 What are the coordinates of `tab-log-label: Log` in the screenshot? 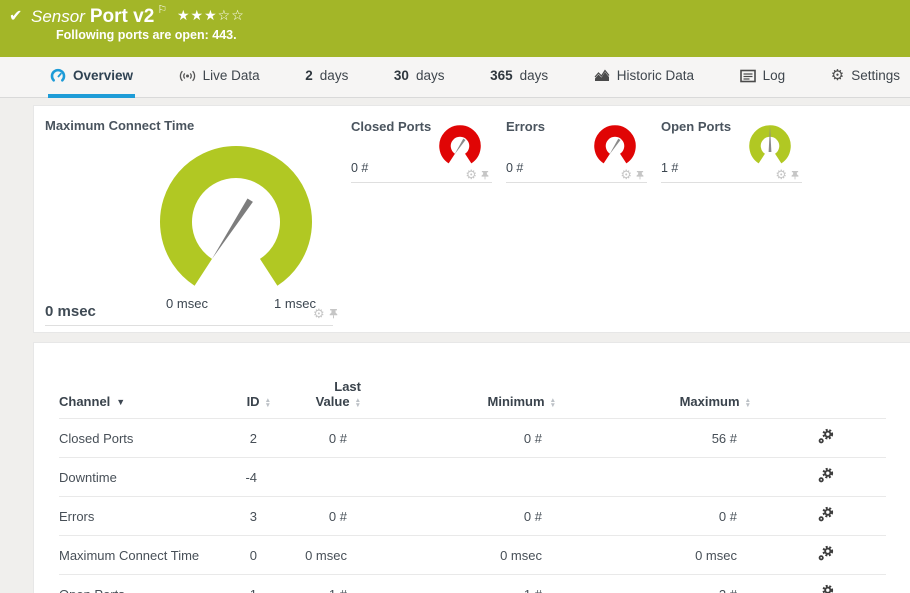 It's located at (774, 75).